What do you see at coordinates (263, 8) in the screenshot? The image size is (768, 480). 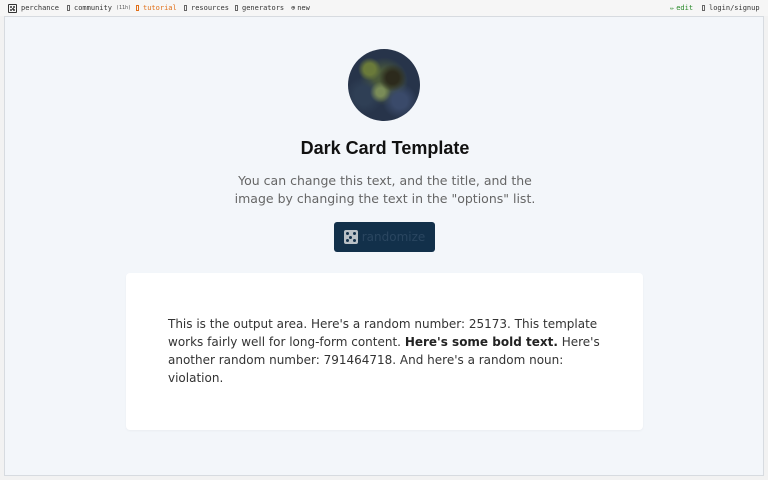 I see `nav-generators-label: generators` at bounding box center [263, 8].